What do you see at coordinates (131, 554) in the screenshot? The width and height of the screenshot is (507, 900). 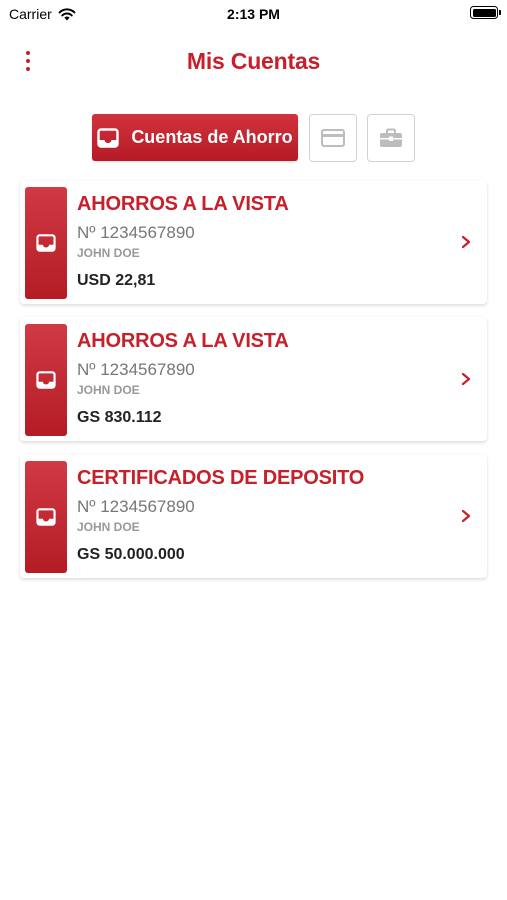 I see `account-balance: GS 50.000.000` at bounding box center [131, 554].